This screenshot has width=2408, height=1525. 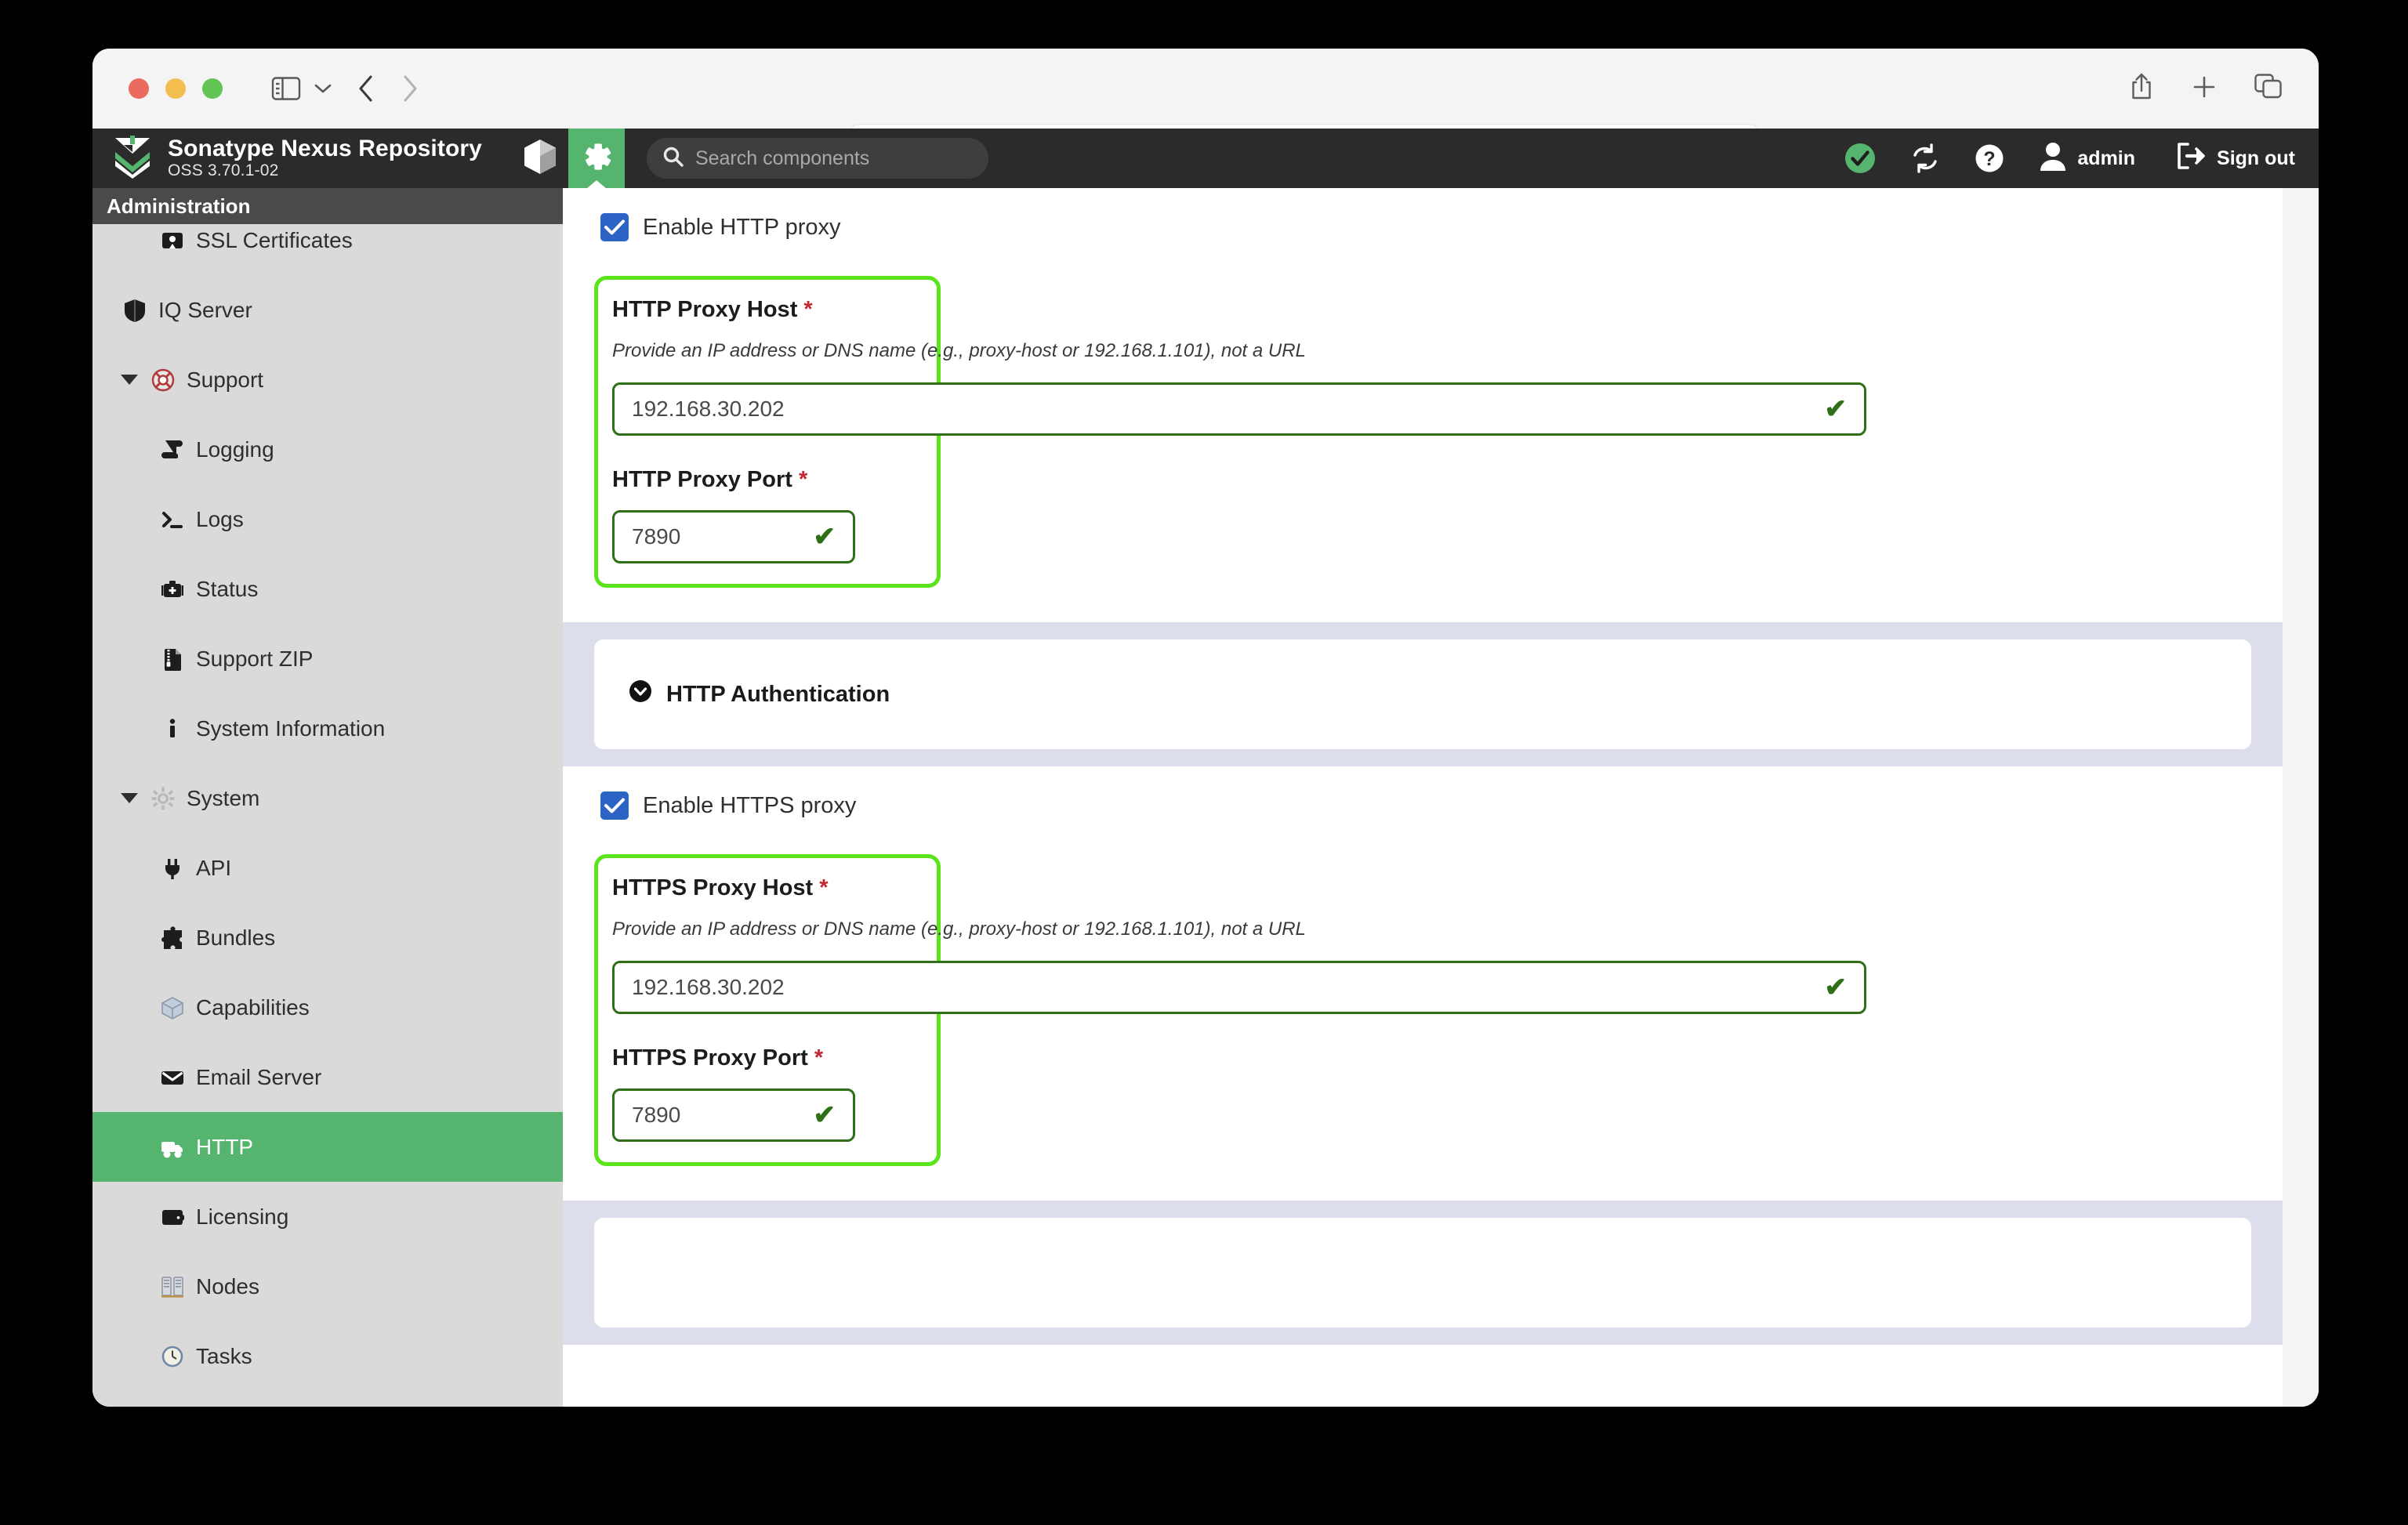 What do you see at coordinates (135, 310) in the screenshot?
I see `shield-icon` at bounding box center [135, 310].